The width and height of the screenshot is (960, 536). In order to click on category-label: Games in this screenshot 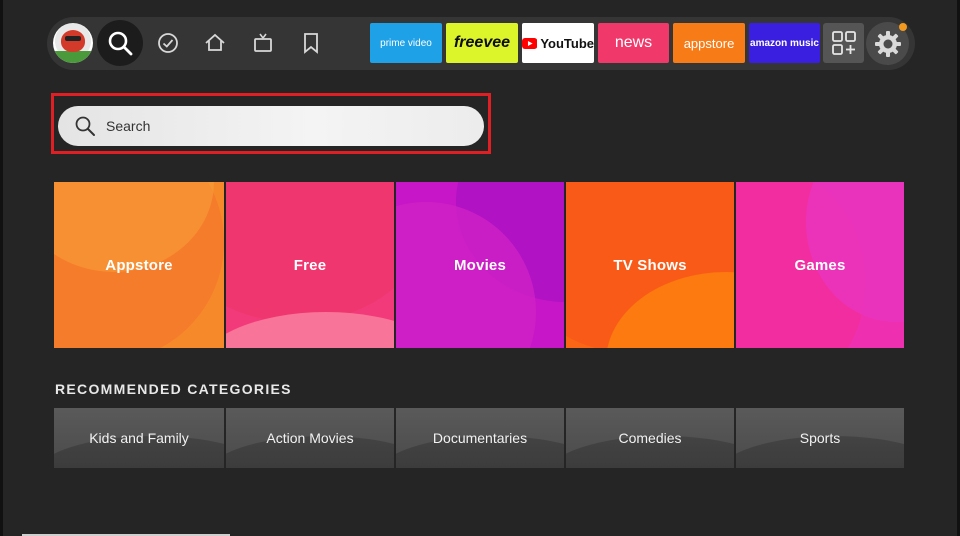, I will do `click(820, 265)`.